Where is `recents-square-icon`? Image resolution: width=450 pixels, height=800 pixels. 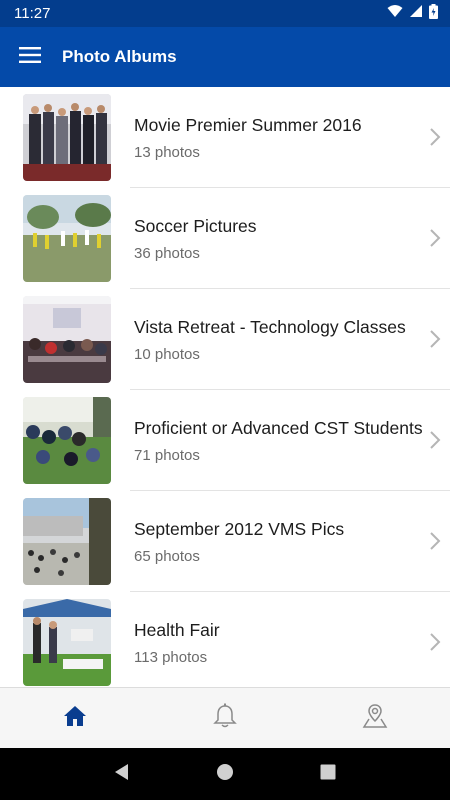 recents-square-icon is located at coordinates (328, 774).